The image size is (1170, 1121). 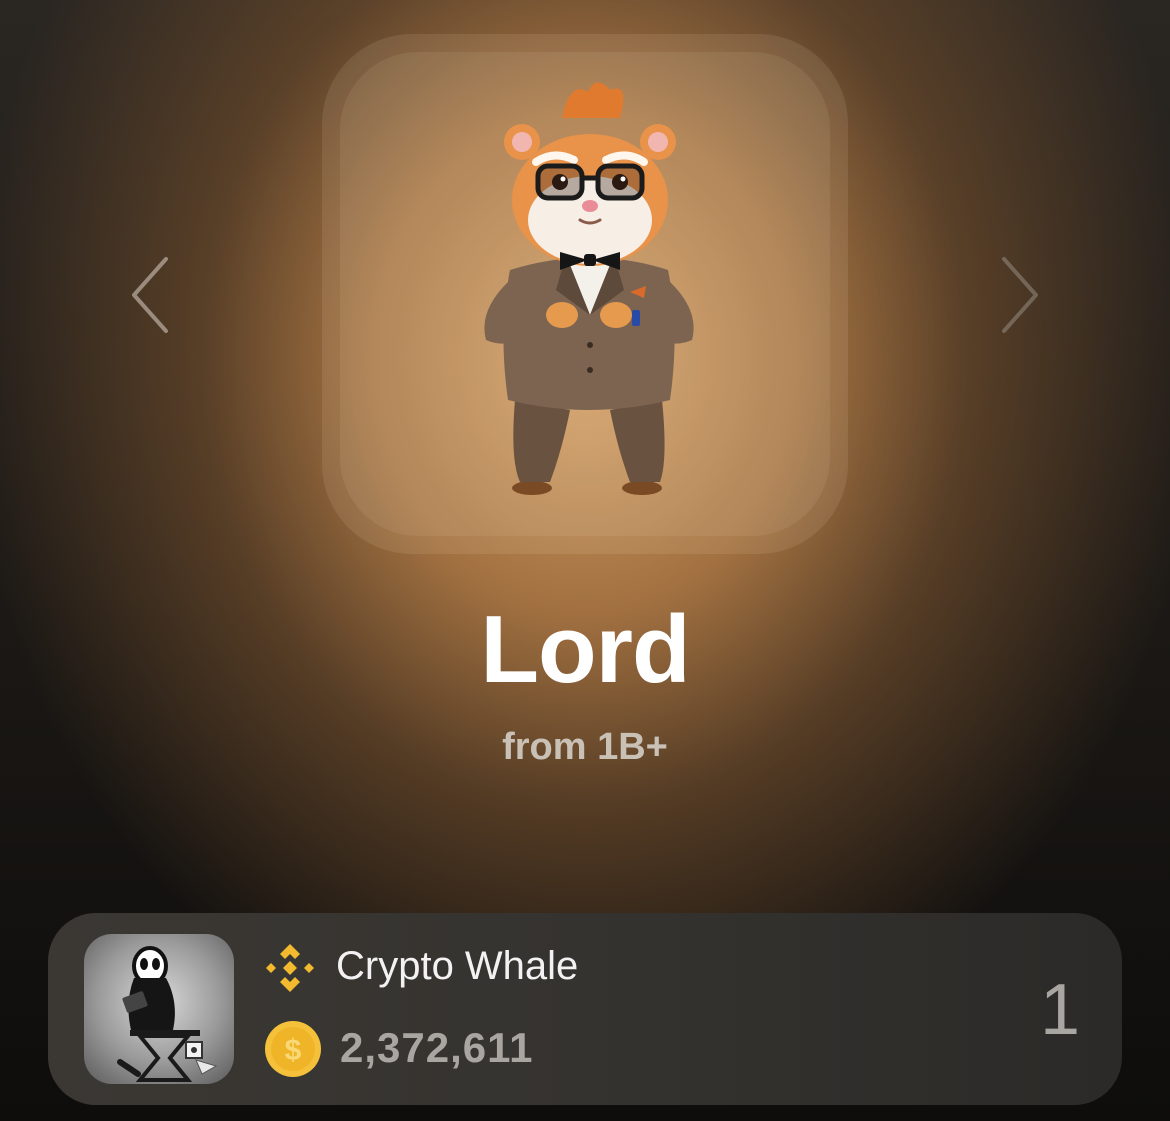 What do you see at coordinates (290, 968) in the screenshot?
I see `binance-icon` at bounding box center [290, 968].